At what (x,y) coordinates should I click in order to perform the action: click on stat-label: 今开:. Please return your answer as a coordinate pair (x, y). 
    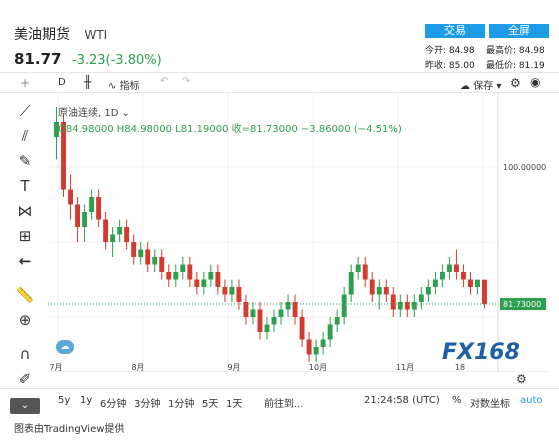
    Looking at the image, I should click on (436, 51).